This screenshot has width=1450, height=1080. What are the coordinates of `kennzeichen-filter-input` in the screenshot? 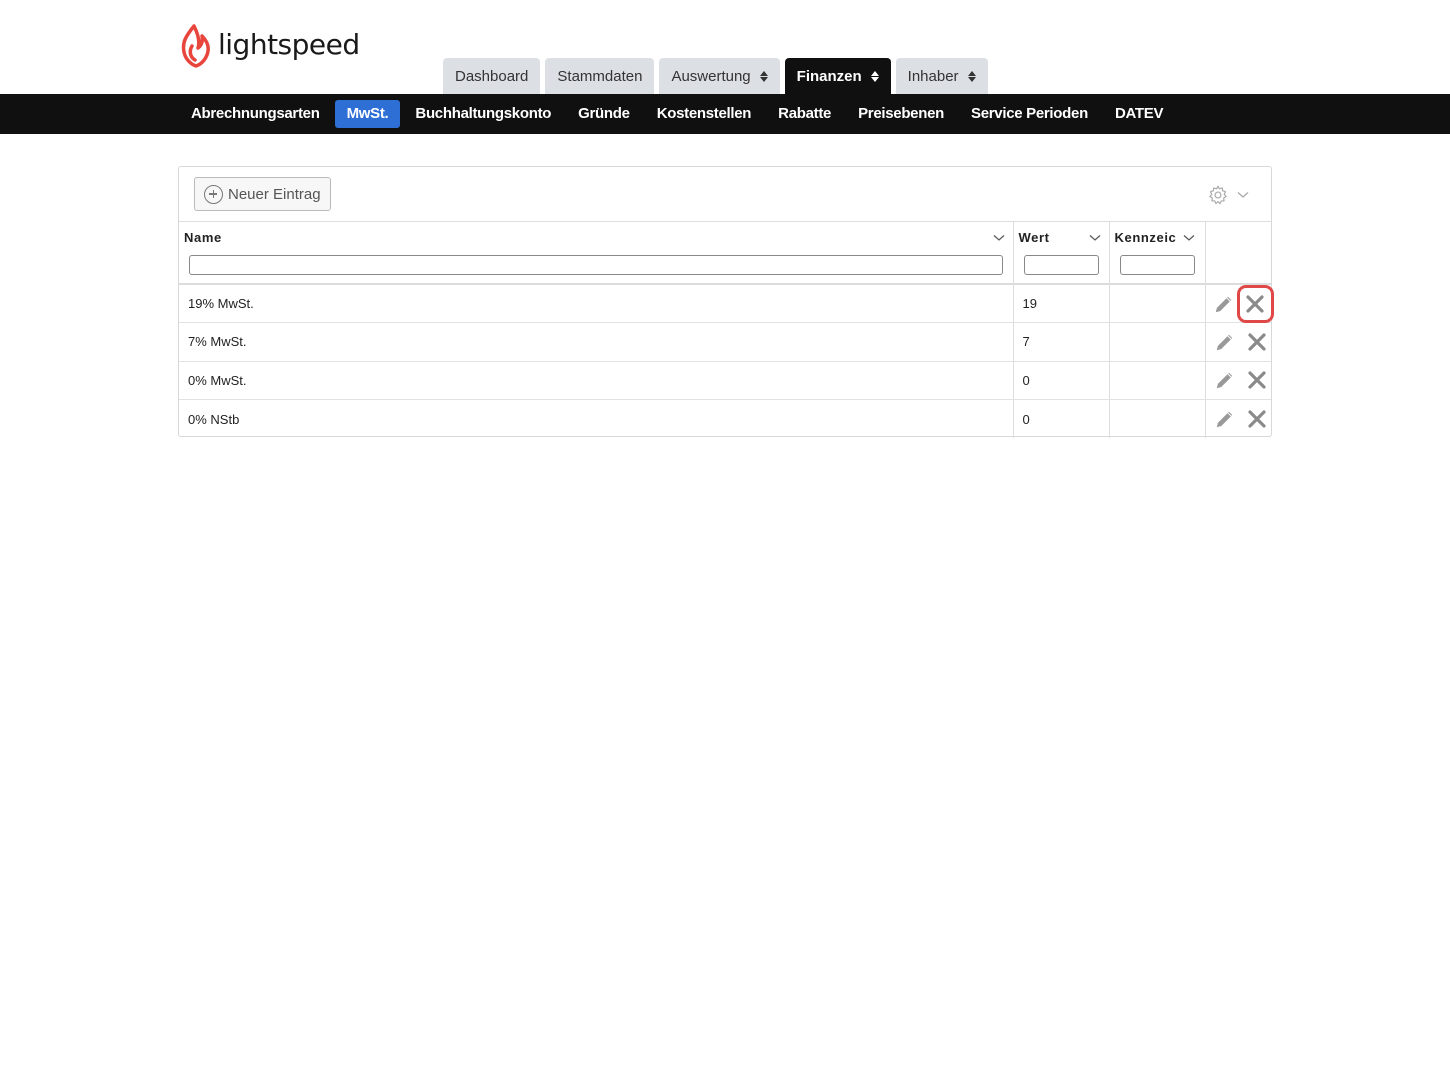 It's located at (1157, 265).